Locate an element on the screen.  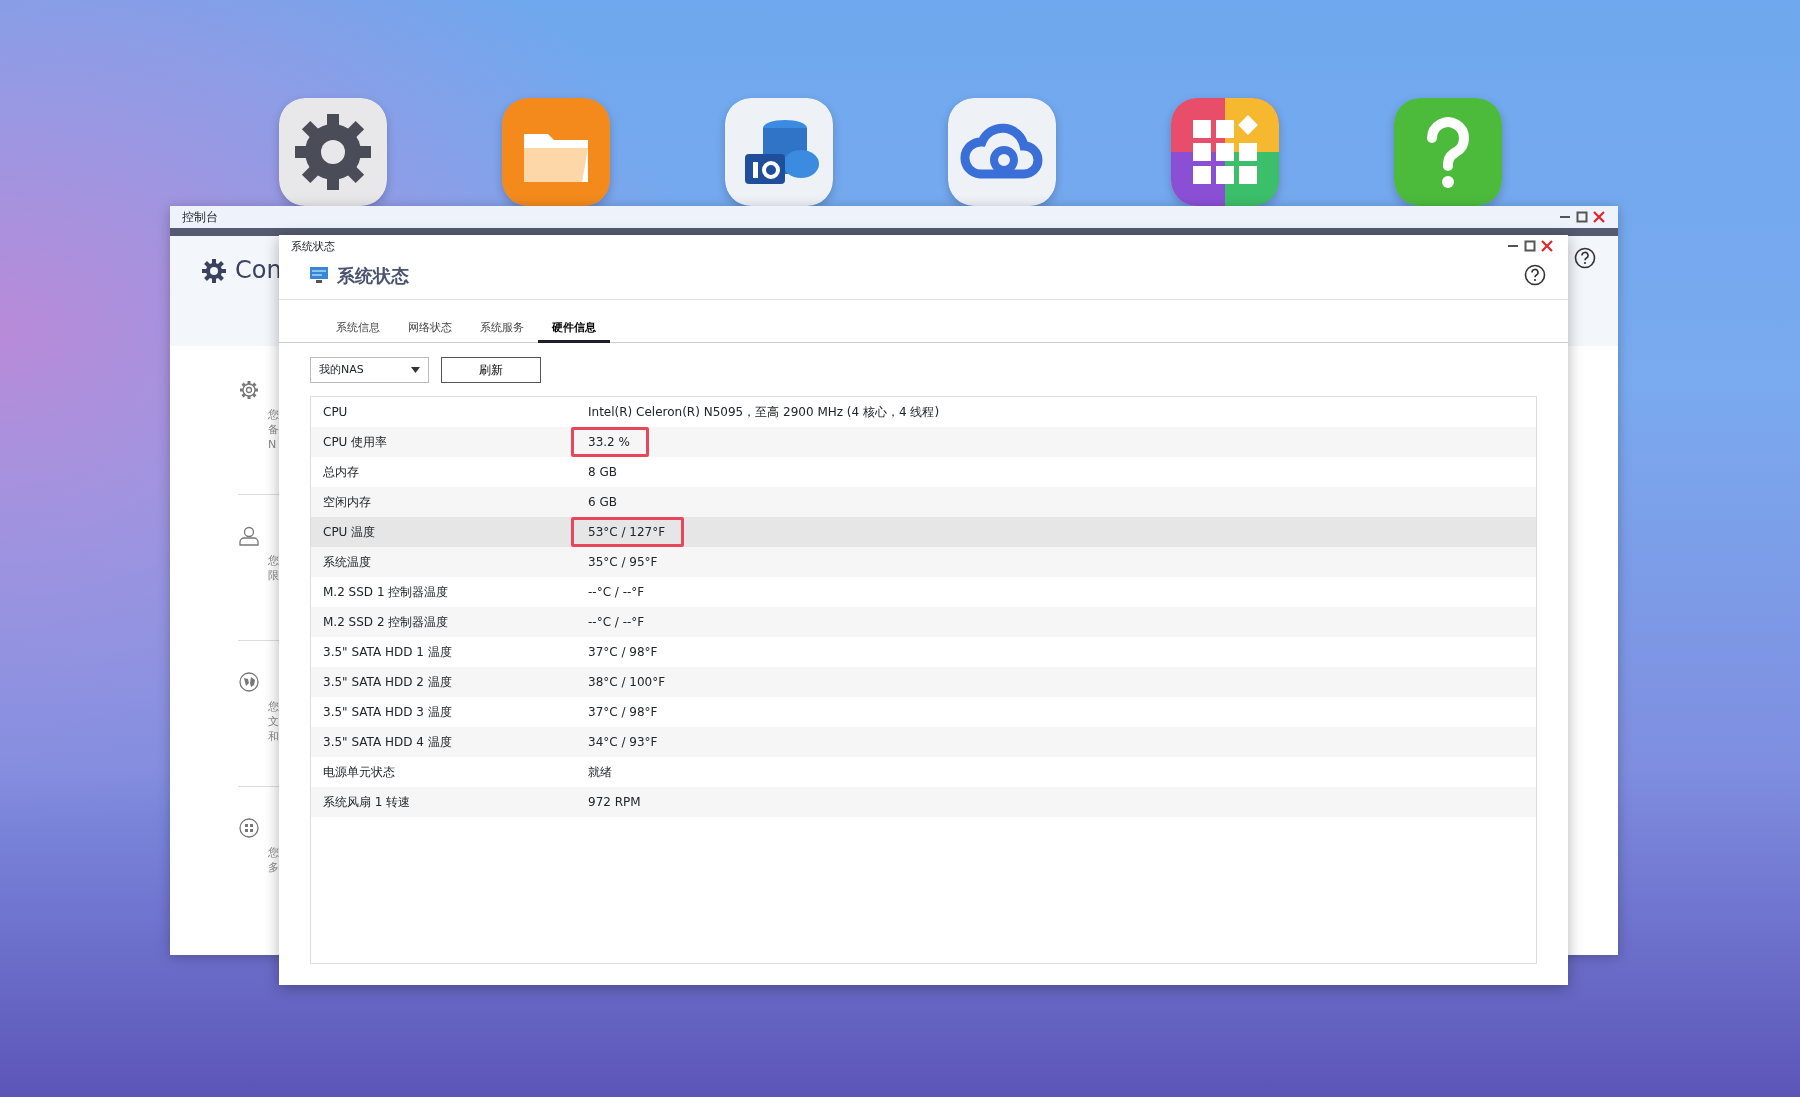
folder-icon is located at coordinates (556, 152).